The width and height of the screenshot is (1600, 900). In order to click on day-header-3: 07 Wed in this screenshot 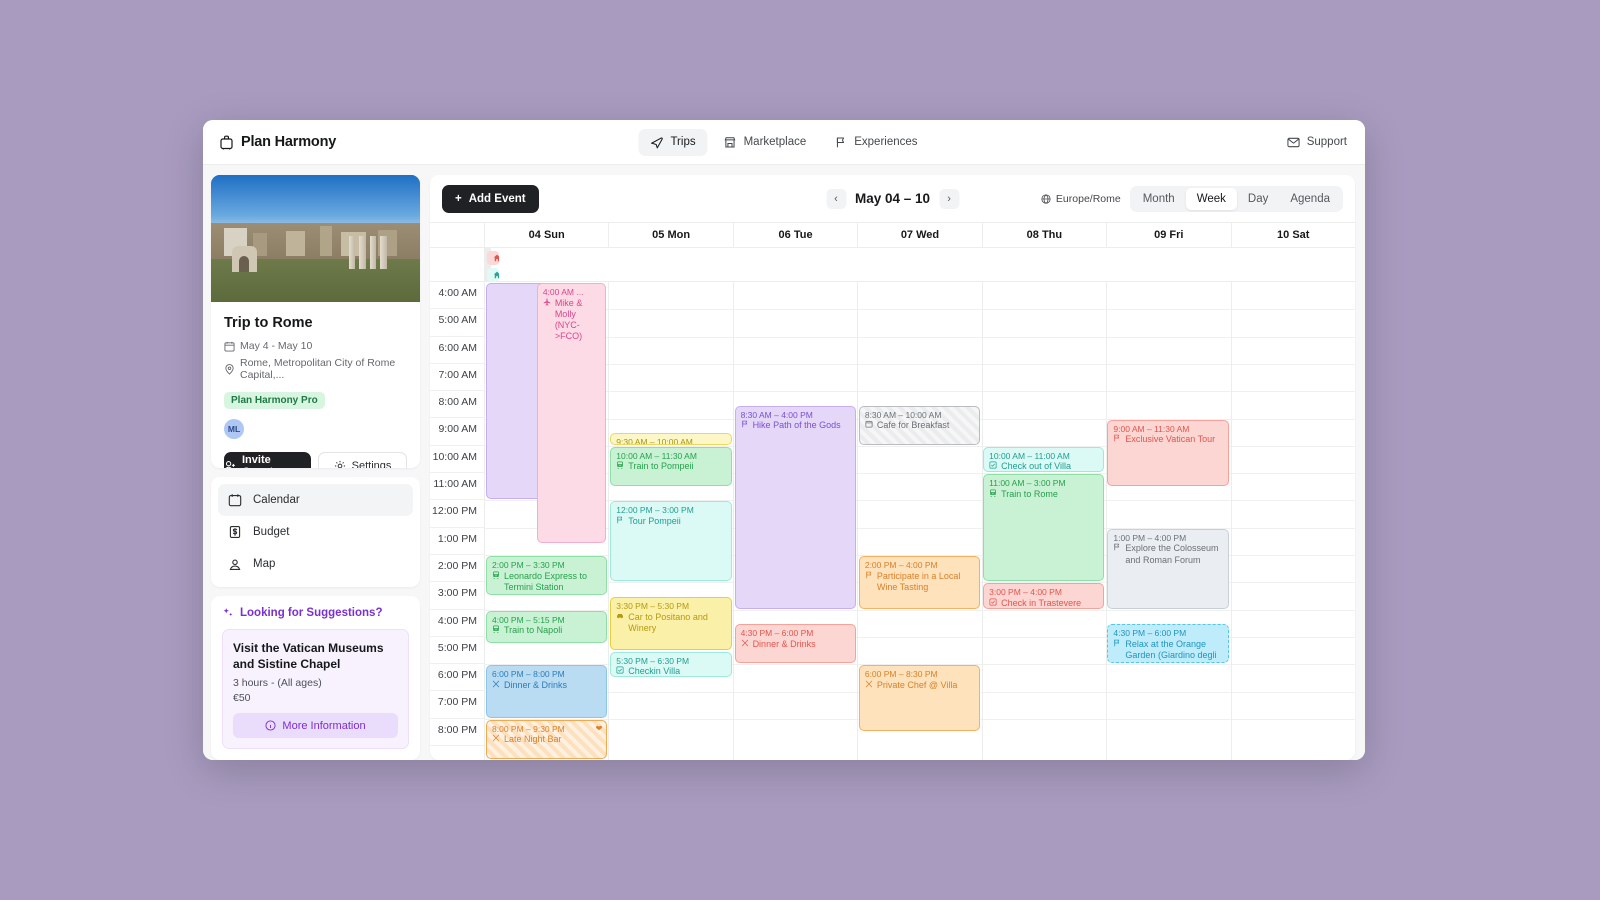, I will do `click(920, 235)`.